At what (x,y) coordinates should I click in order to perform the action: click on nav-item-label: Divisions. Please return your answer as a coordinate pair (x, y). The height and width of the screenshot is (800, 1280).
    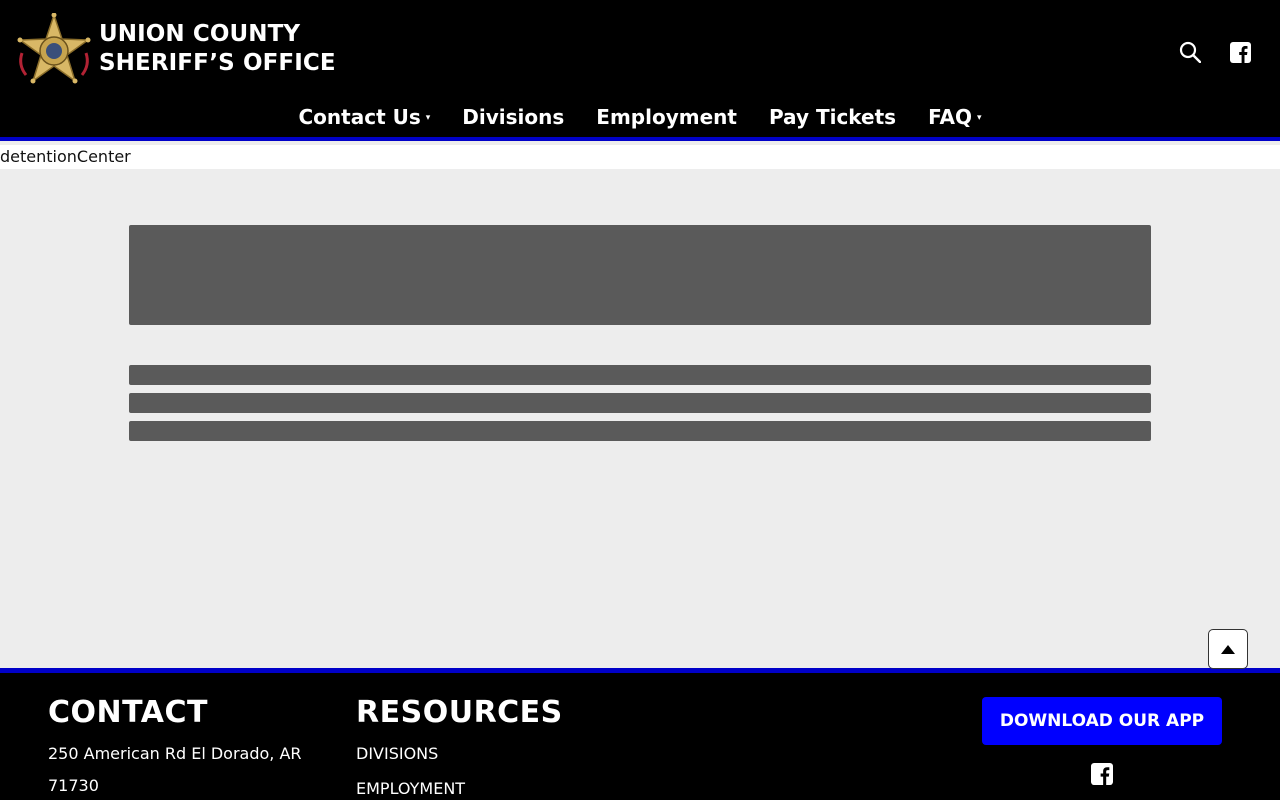
    Looking at the image, I should click on (513, 117).